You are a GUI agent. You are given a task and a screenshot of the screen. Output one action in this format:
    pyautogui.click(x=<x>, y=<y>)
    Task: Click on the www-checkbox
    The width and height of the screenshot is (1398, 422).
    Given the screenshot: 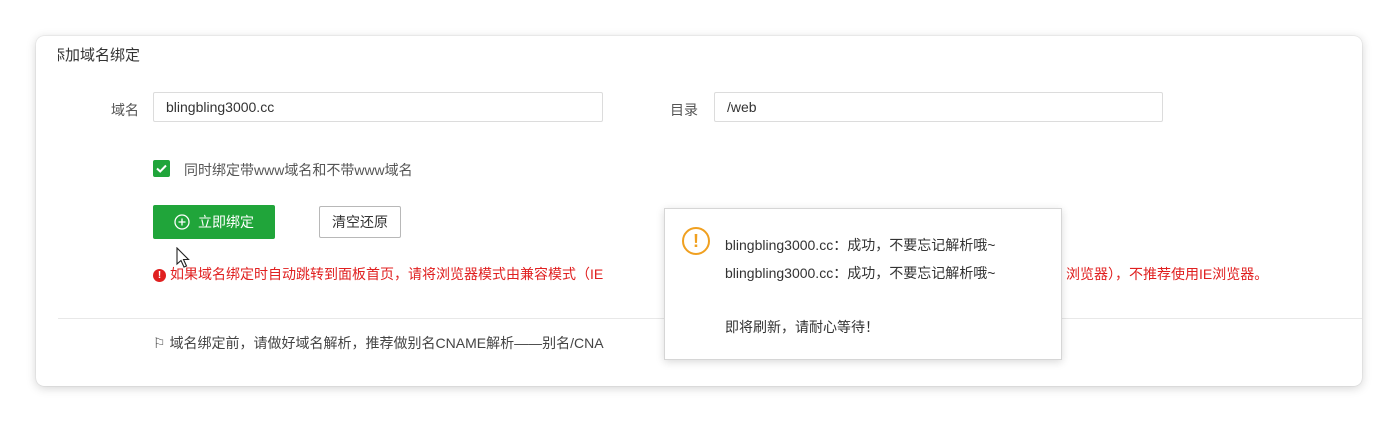 What is the action you would take?
    pyautogui.click(x=161, y=168)
    